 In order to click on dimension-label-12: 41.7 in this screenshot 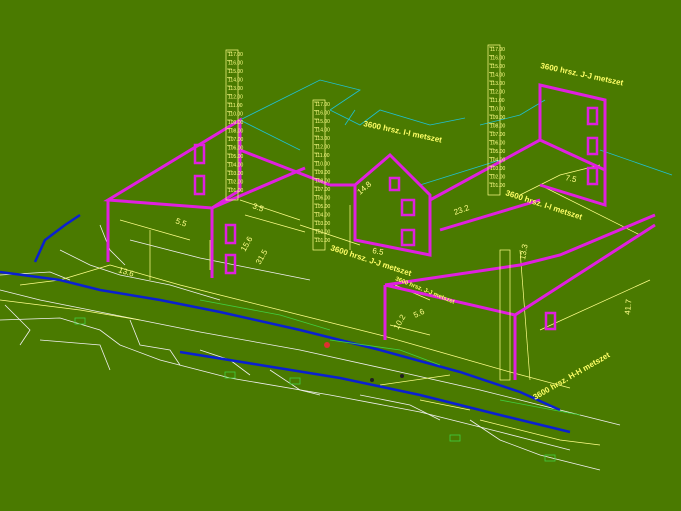, I will do `click(628, 306)`.